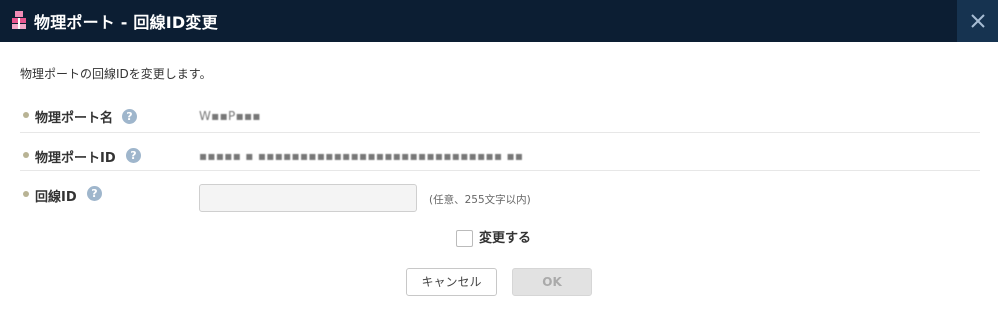 The width and height of the screenshot is (998, 323). I want to click on field-row-port-name: 物理ポート名 ? W▪▪P▪▪▪, so click(500, 116).